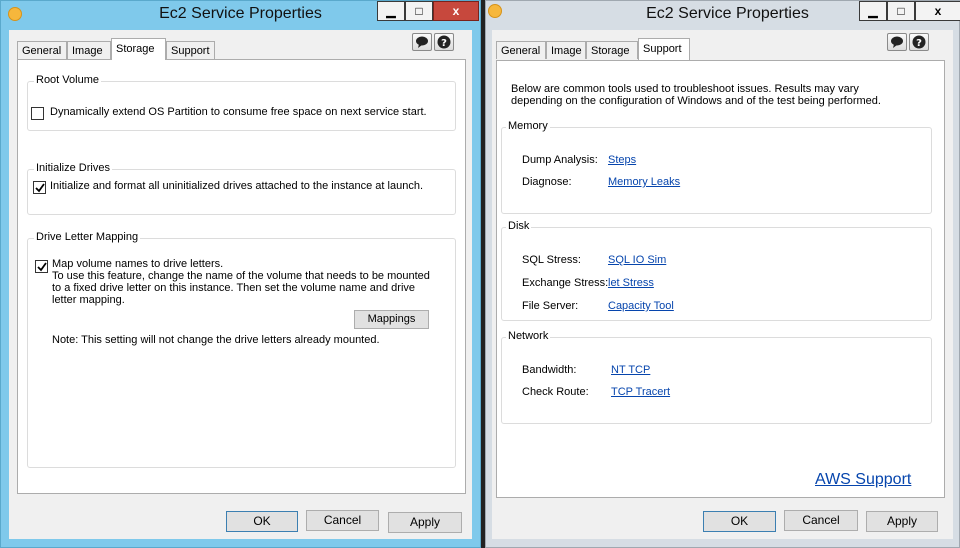 This screenshot has width=960, height=548. I want to click on extend-os-partition-checkbox, so click(37, 113).